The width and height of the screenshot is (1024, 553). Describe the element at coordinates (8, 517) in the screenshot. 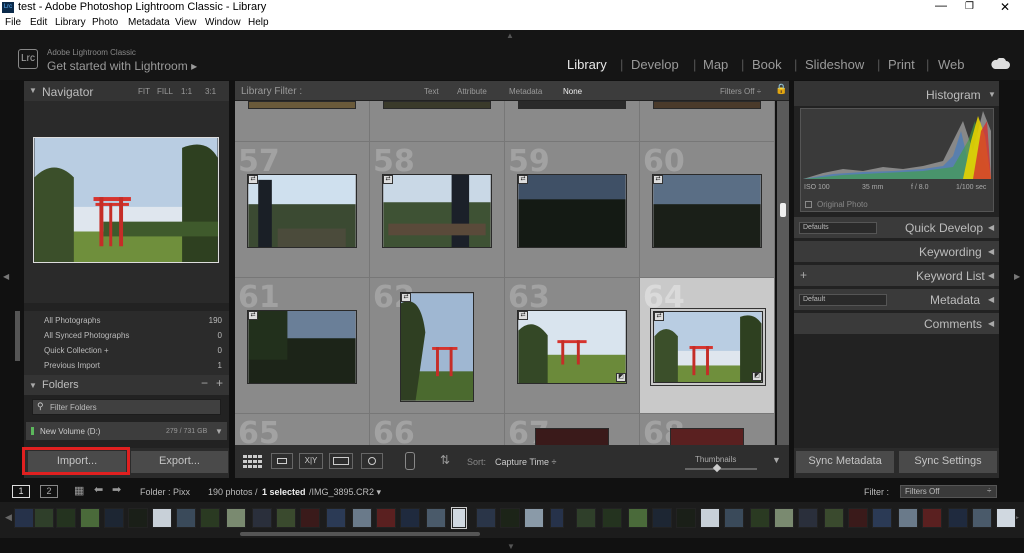

I see `filmstrip-left-icon: ◀` at that location.